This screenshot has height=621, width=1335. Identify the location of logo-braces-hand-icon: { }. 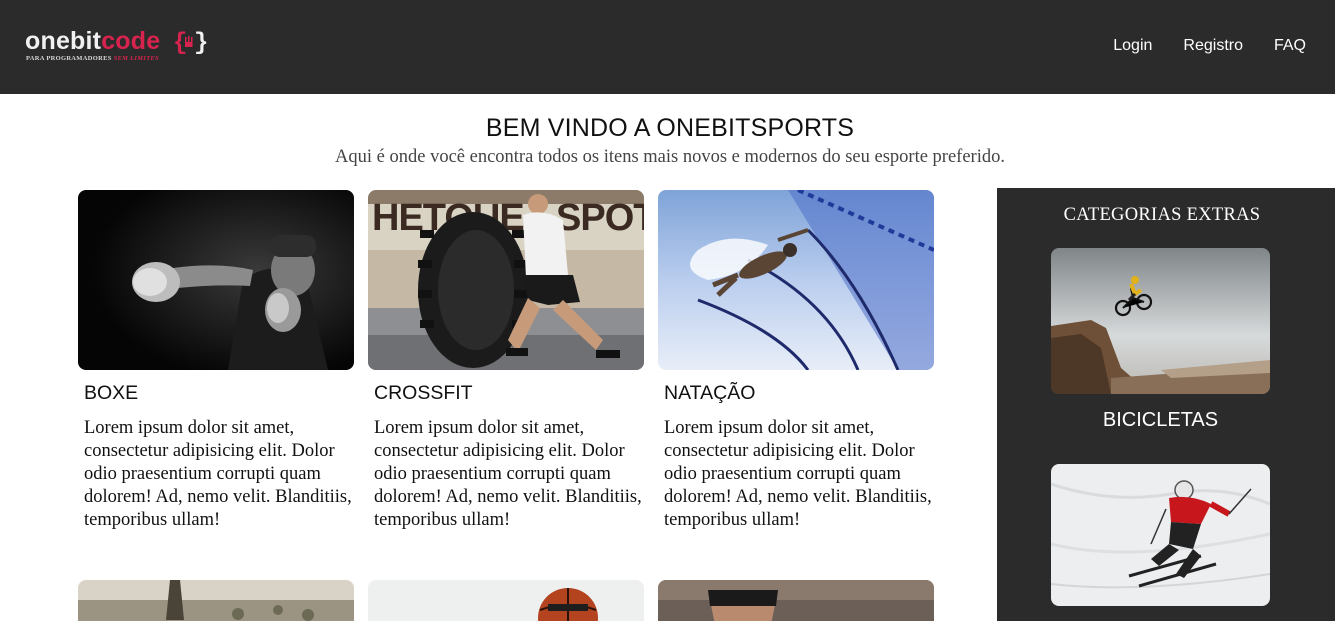
(190, 42).